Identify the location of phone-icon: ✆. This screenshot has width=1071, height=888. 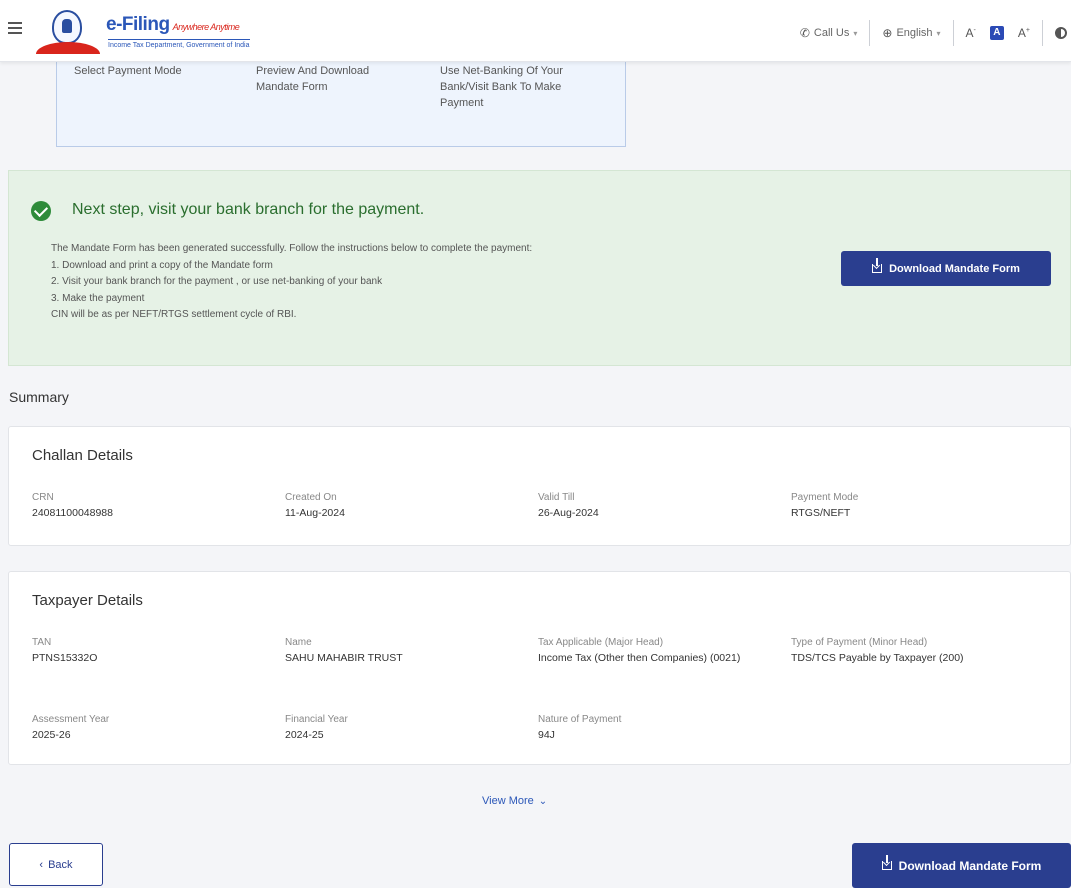
(804, 33).